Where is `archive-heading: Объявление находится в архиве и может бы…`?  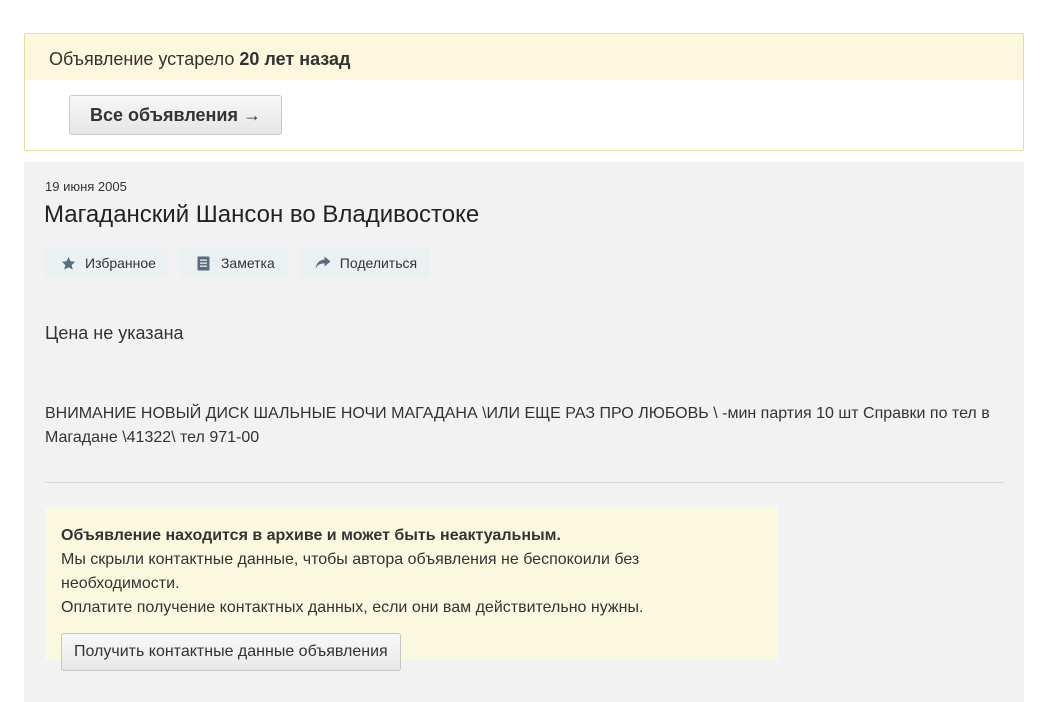
archive-heading: Объявление находится в архиве и может бы… is located at coordinates (311, 535).